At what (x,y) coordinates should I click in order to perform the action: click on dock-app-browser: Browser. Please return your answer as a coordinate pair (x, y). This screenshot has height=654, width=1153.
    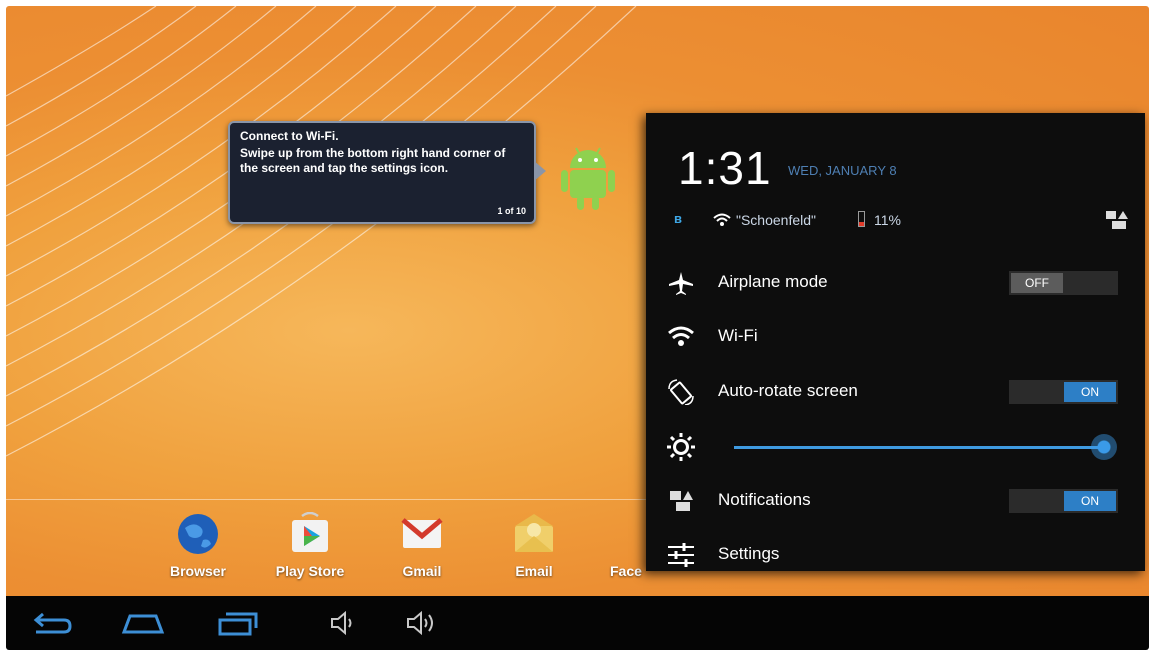
    Looking at the image, I should click on (198, 545).